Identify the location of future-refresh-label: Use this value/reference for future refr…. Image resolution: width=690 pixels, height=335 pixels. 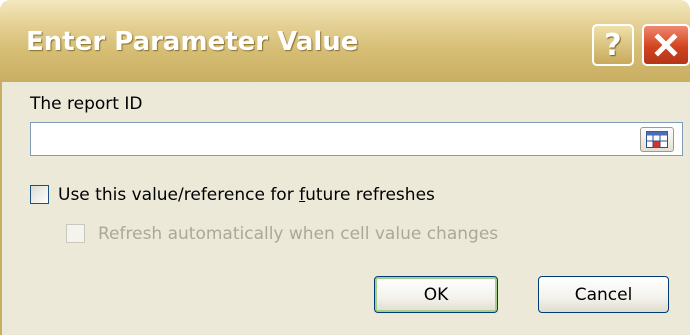
(246, 195).